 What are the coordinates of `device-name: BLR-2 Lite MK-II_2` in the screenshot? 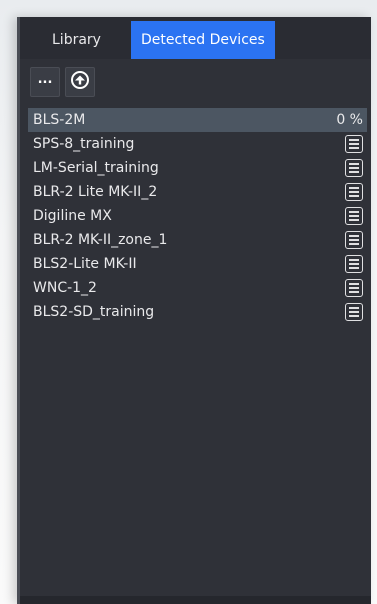 It's located at (95, 192).